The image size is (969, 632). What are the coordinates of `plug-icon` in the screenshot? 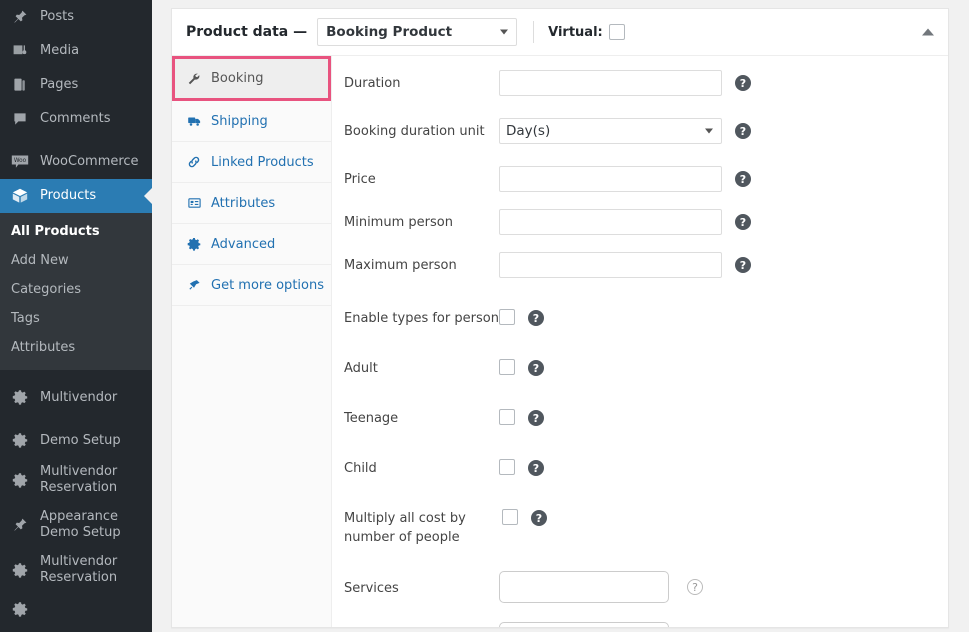 It's located at (194, 285).